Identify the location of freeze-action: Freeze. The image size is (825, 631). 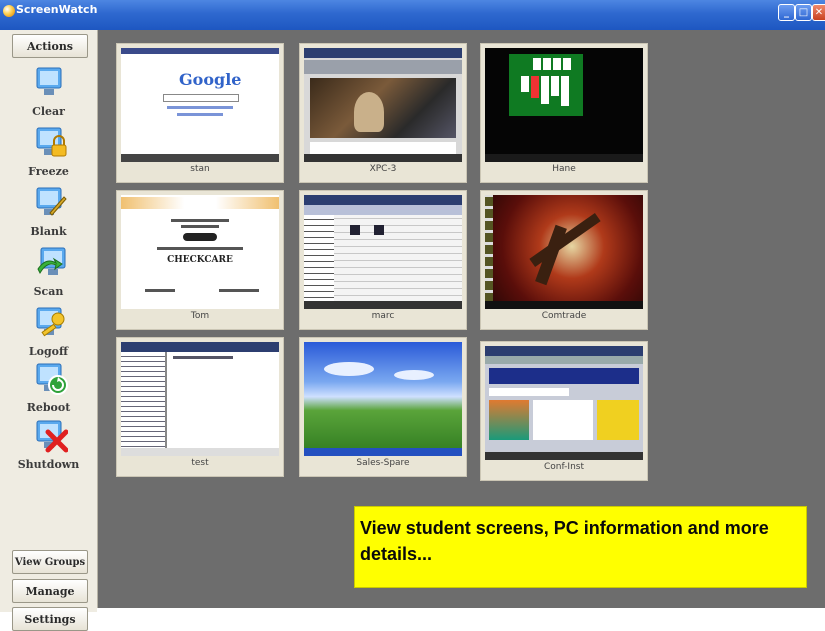
(48, 156).